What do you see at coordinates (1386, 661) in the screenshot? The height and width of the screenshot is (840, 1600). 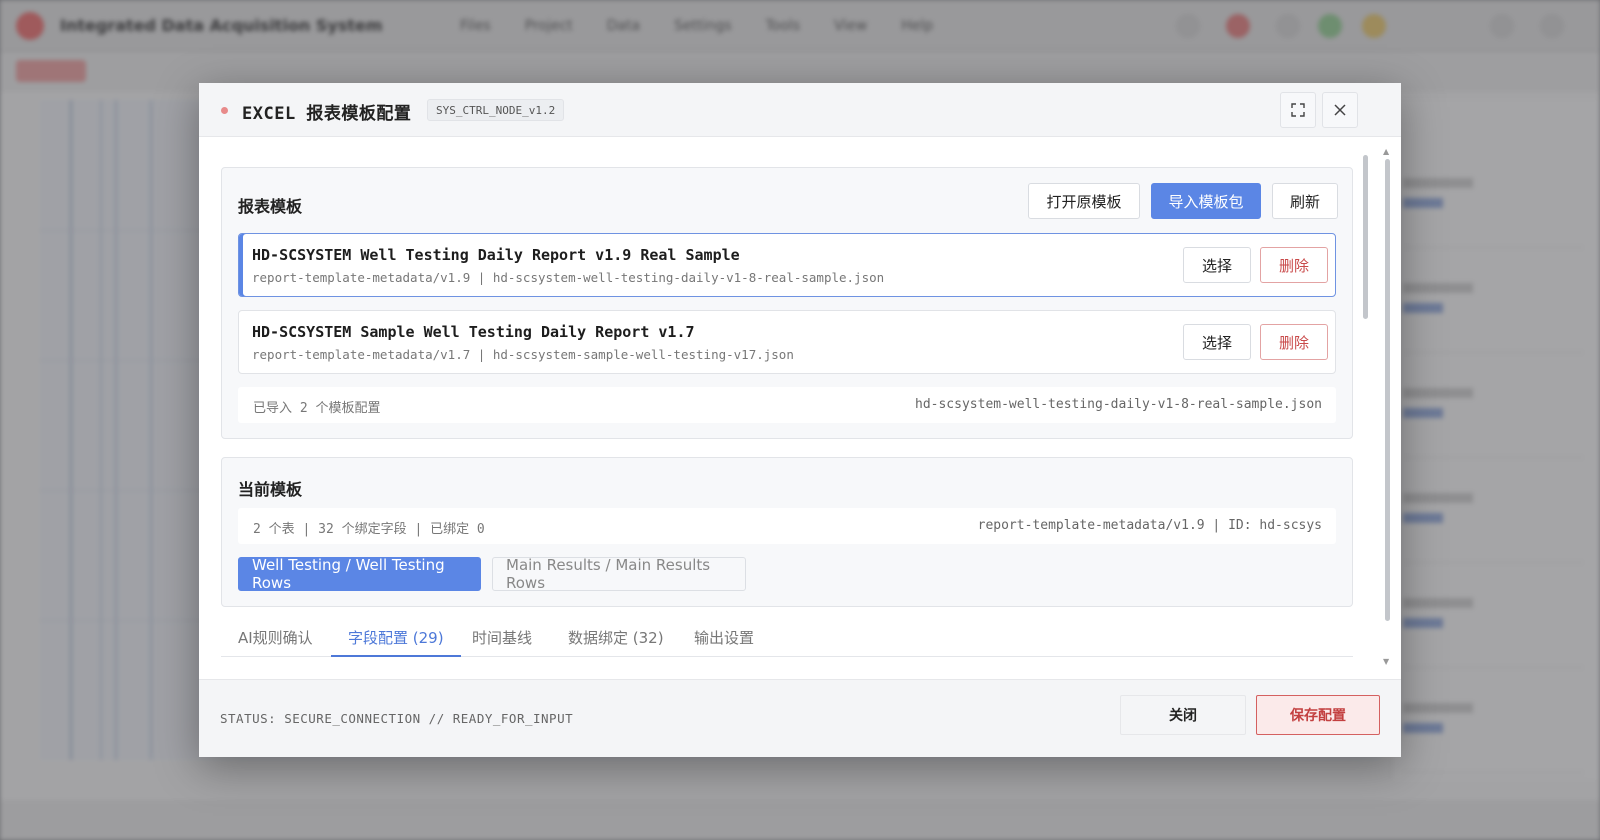 I see `scroll-down-icon: ▼` at bounding box center [1386, 661].